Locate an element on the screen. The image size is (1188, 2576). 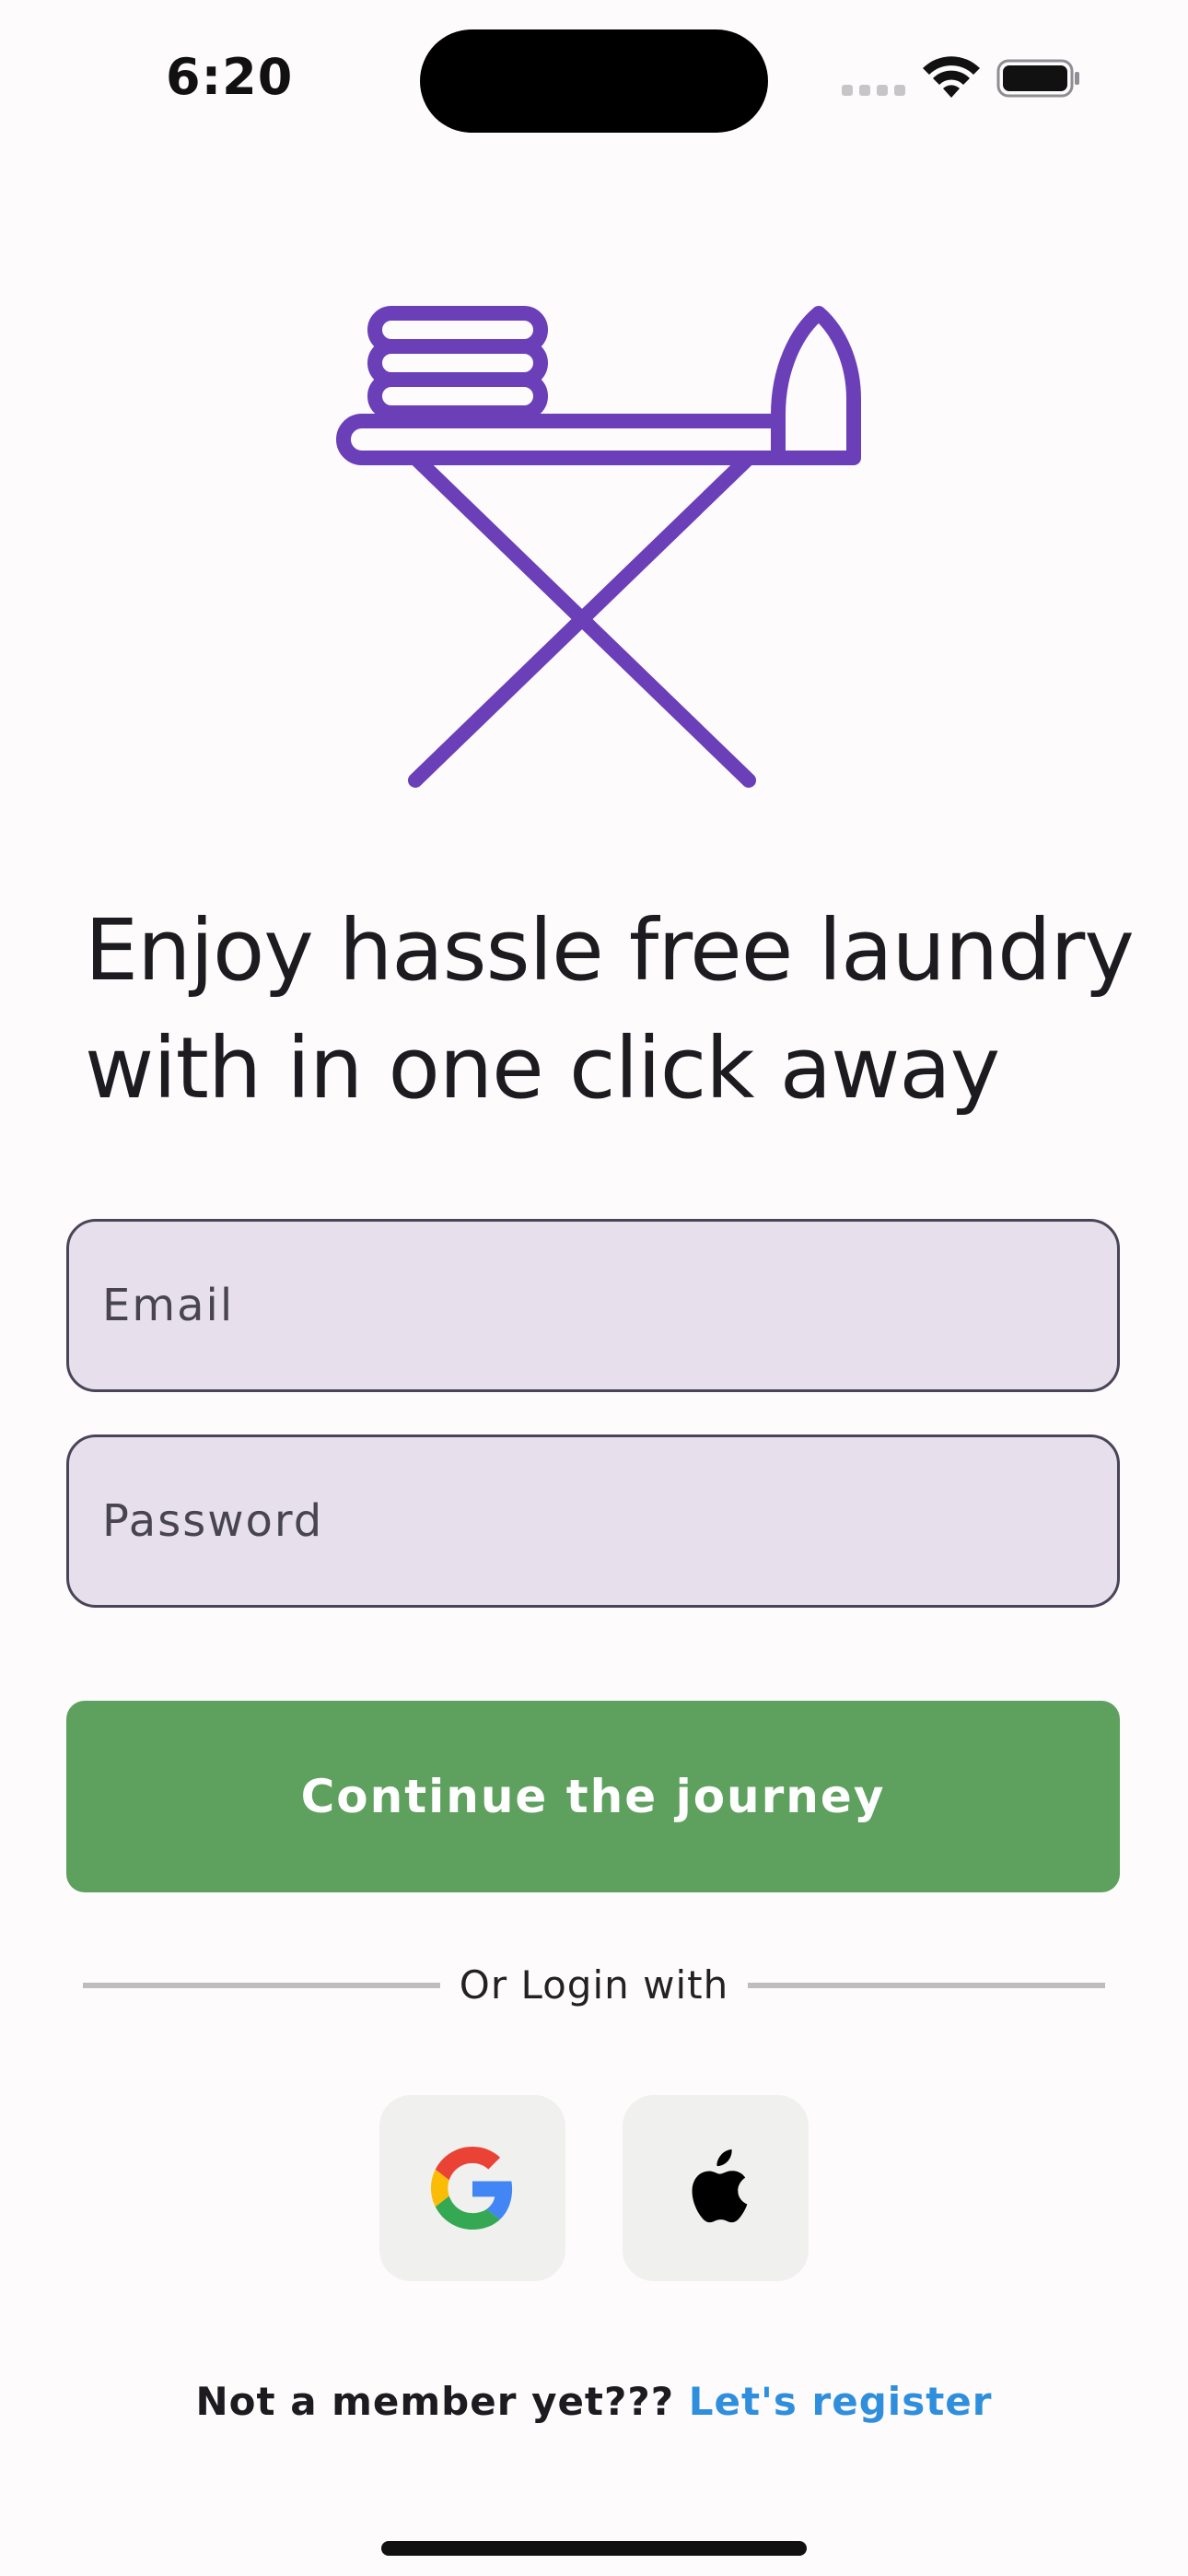
password-field is located at coordinates (593, 1521).